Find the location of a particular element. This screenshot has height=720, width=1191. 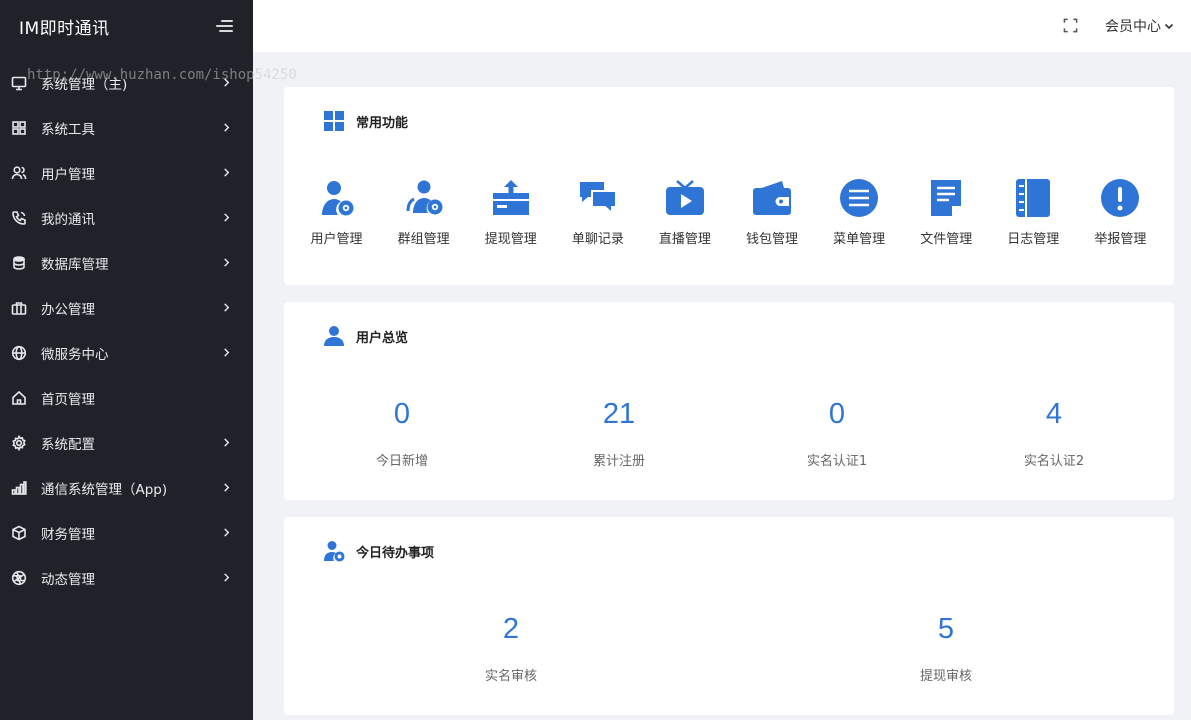

sidebar-item-office: 办公管理 is located at coordinates (126, 307).